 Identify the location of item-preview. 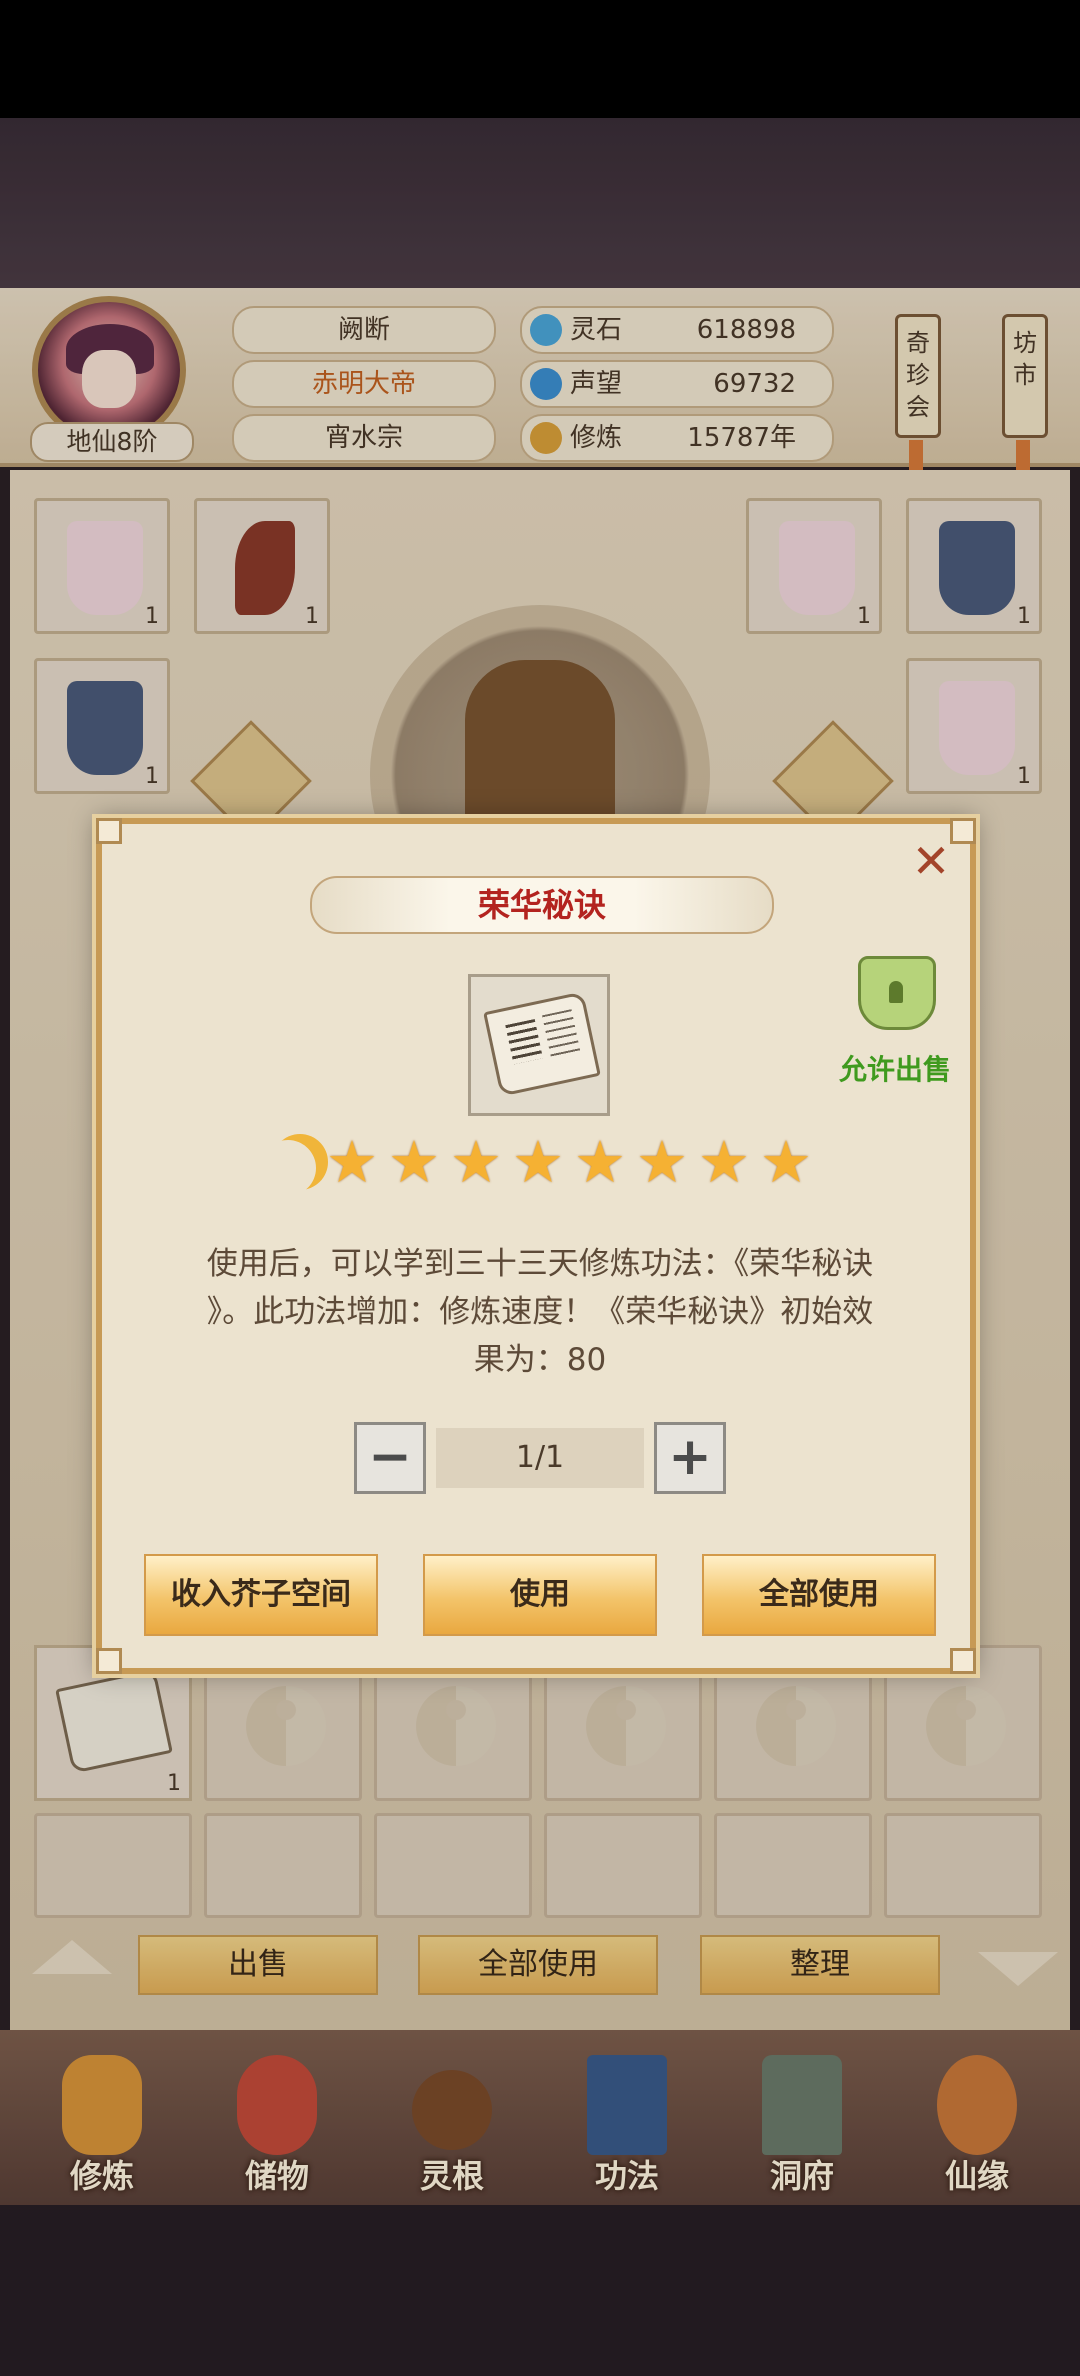
(539, 1045).